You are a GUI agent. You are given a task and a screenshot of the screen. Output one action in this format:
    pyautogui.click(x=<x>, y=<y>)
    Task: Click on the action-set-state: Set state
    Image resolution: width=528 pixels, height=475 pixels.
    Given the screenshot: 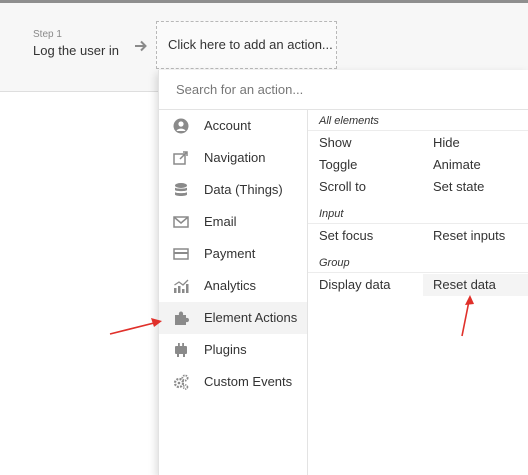 What is the action you would take?
    pyautogui.click(x=480, y=187)
    